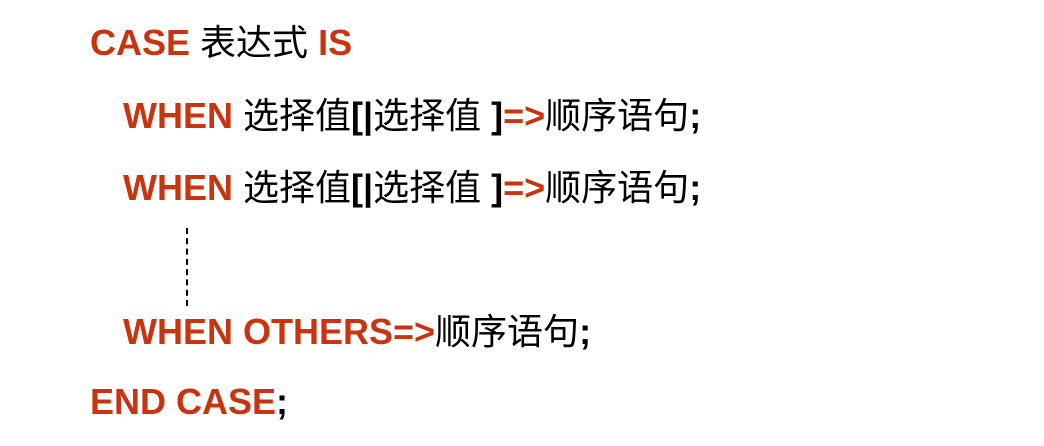 The image size is (1044, 446). Describe the element at coordinates (254, 43) in the screenshot. I see `expression-placeholder: 表达式` at that location.